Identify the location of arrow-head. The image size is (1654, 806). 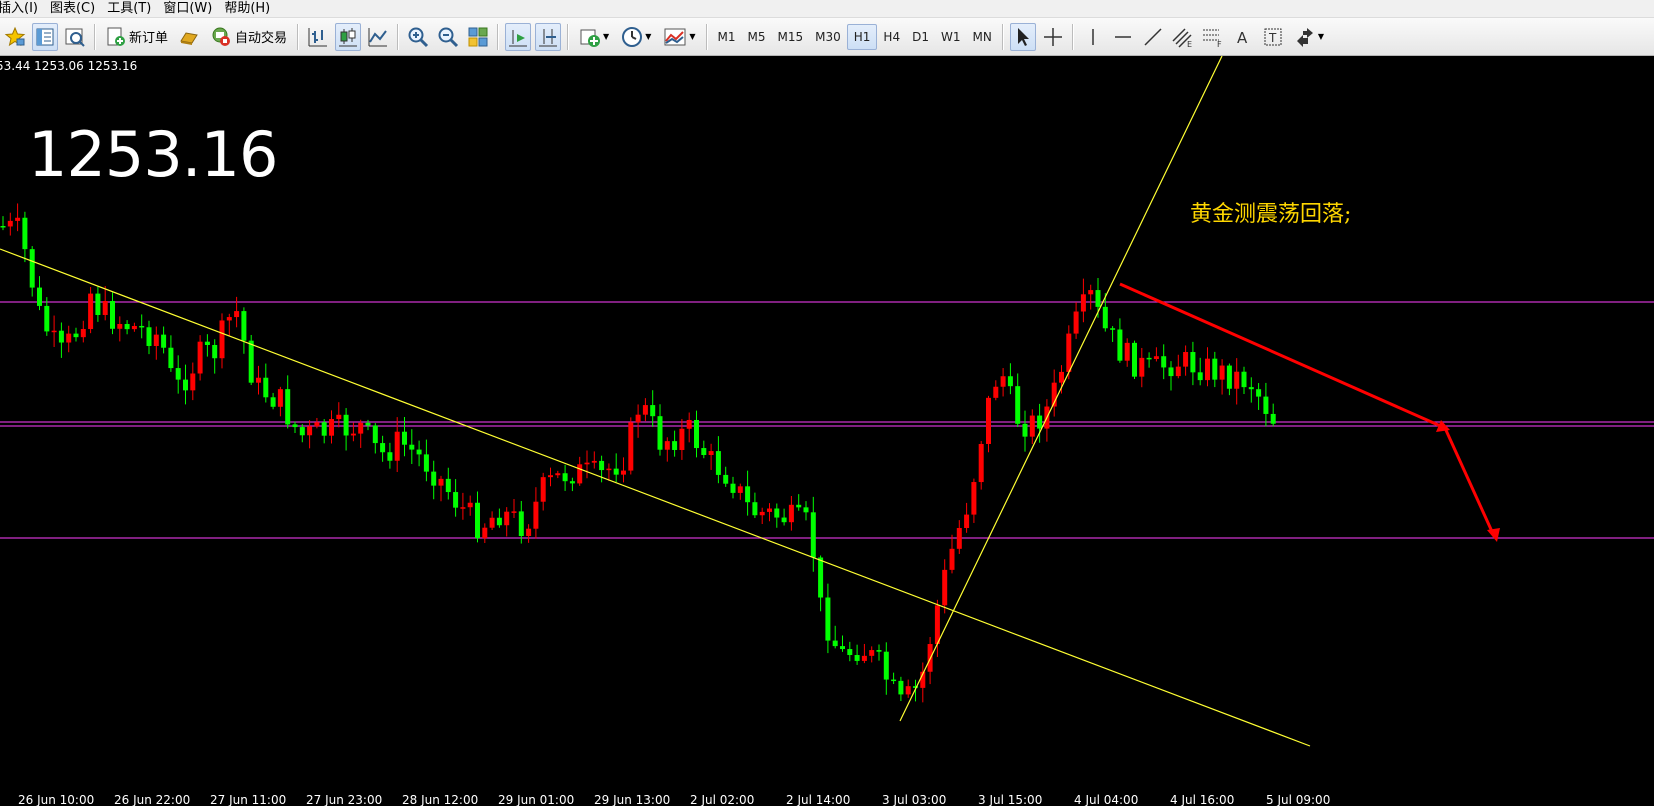
(1493, 535).